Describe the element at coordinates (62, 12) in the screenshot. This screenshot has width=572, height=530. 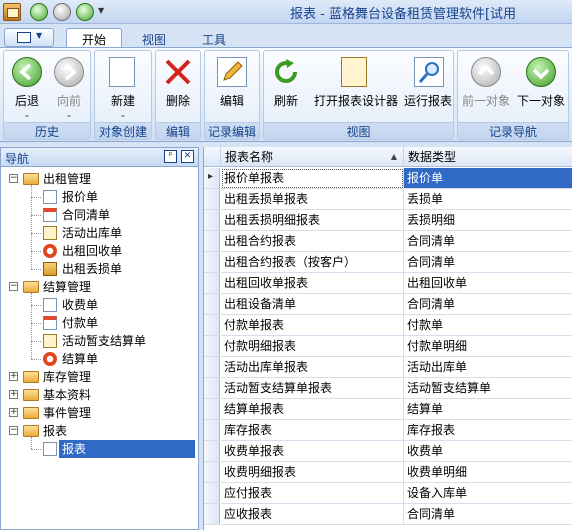
I see `up-quick-icon` at that location.